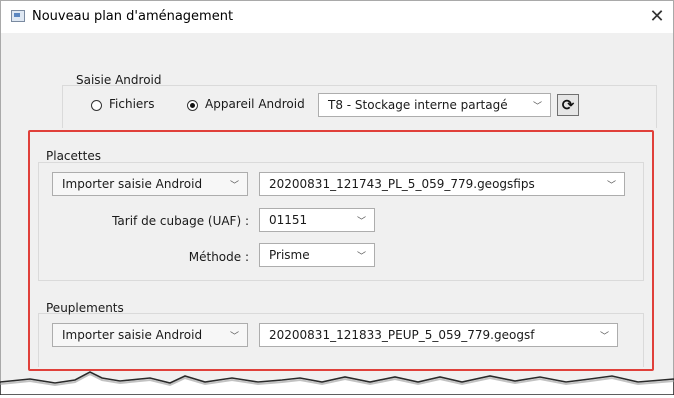 Image resolution: width=674 pixels, height=398 pixels. I want to click on refresh-button: ⟳, so click(568, 105).